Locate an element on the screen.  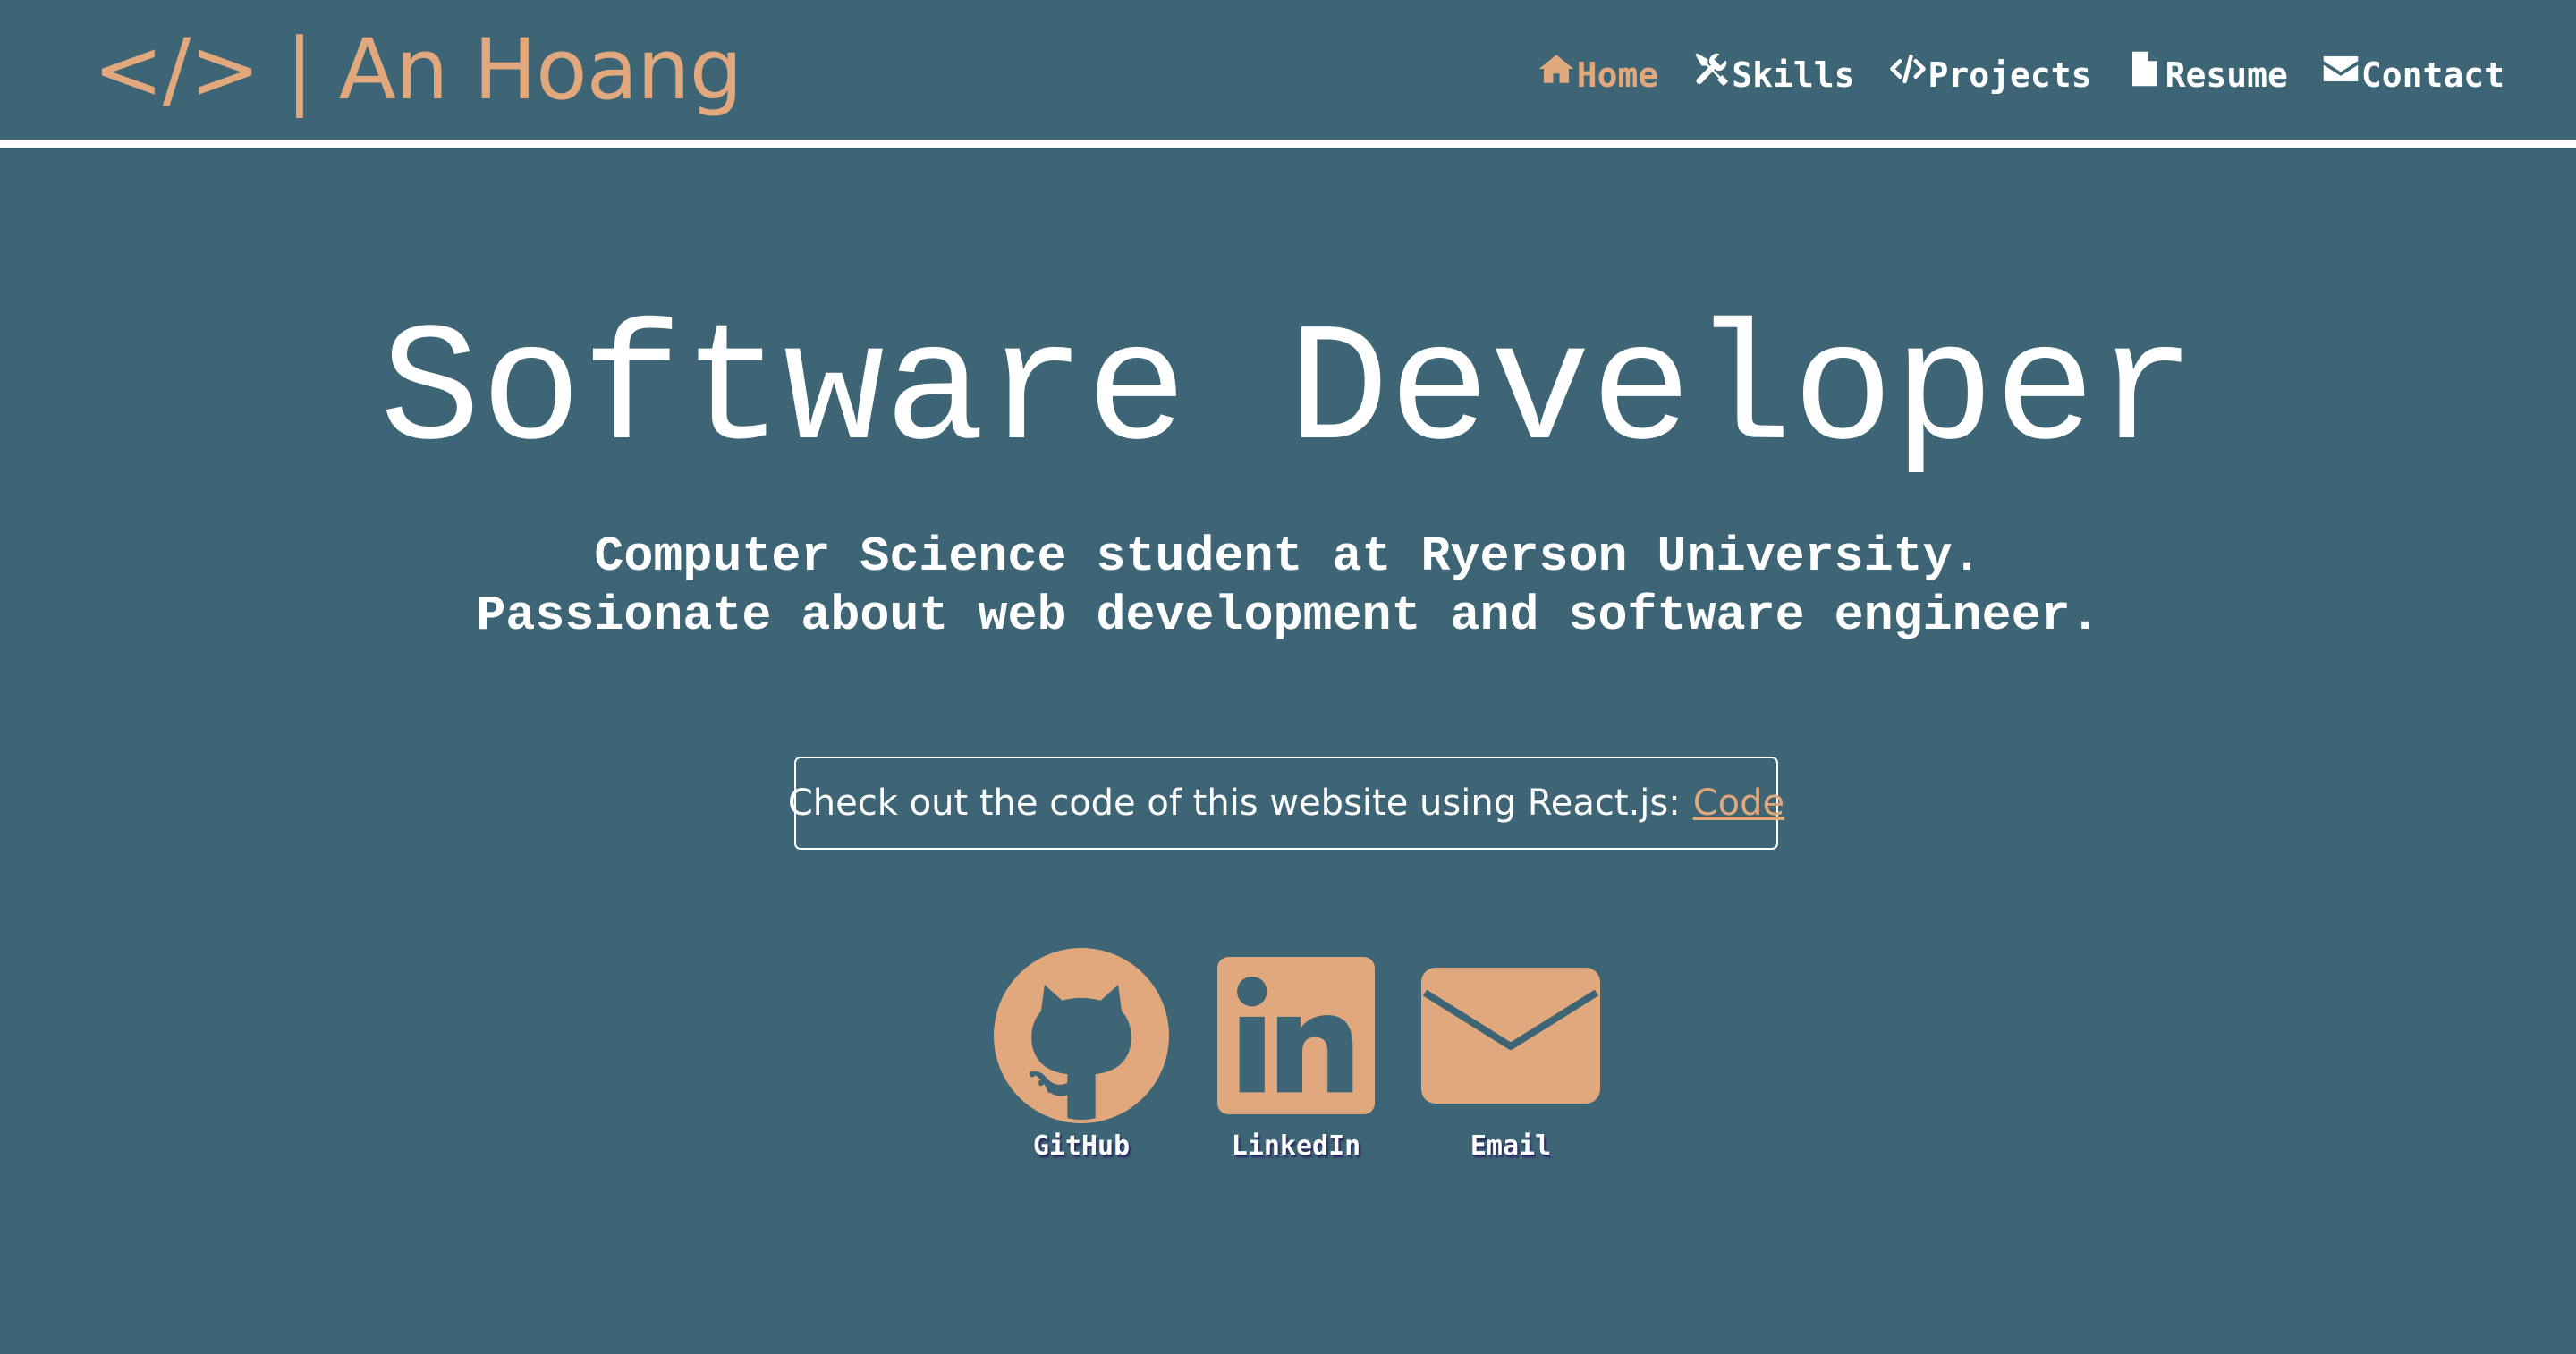
nav-item-contact: Contact is located at coordinates (2413, 72).